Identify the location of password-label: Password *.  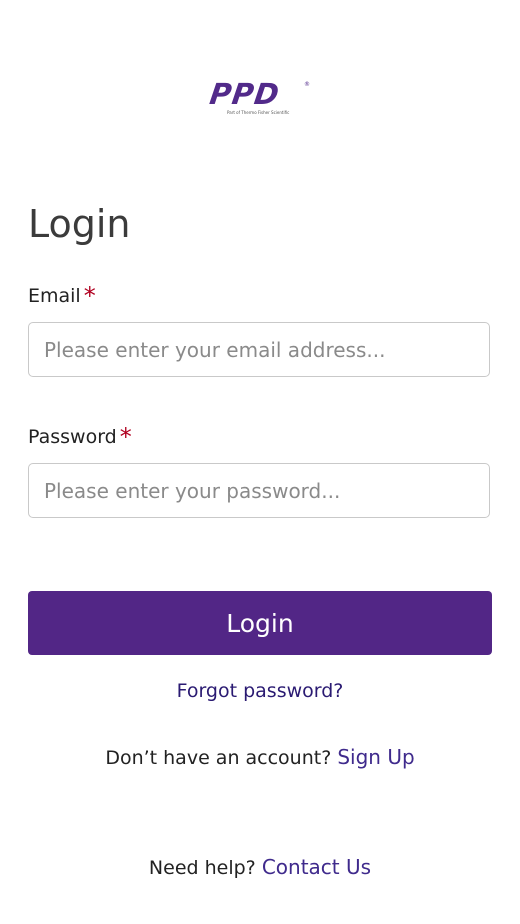
(80, 437).